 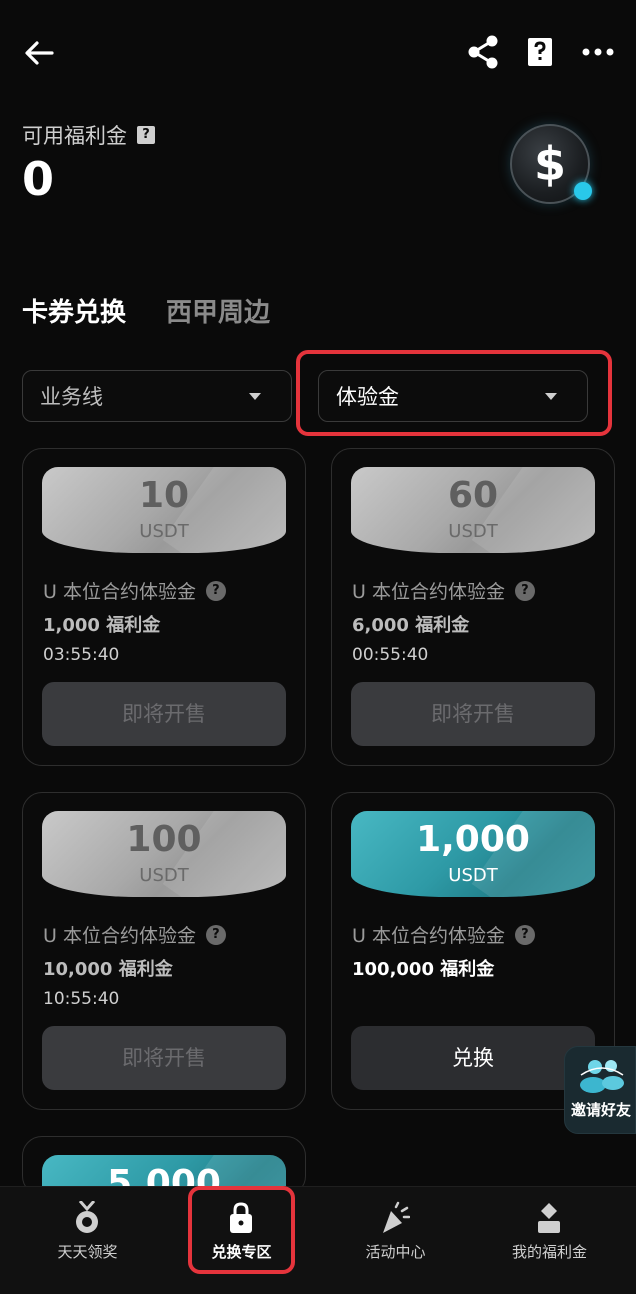 I want to click on coin-icon: $, so click(x=551, y=164).